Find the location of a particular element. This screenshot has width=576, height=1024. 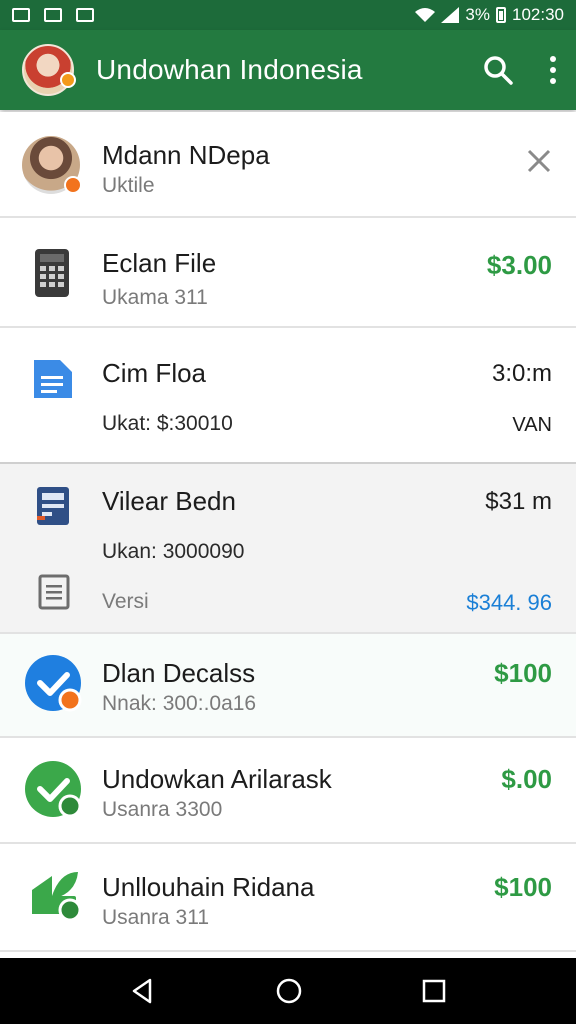

calculator-icon is located at coordinates (52, 273).